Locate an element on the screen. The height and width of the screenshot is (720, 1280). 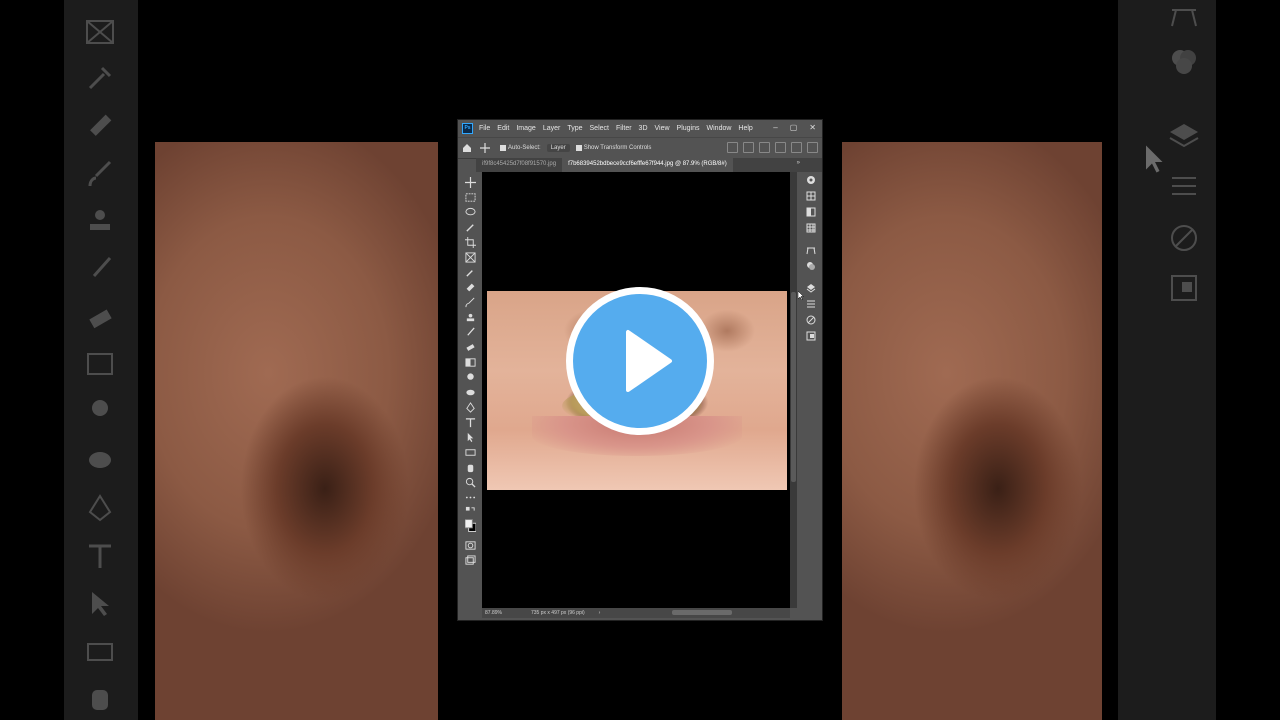
bg-path-select-icon is located at coordinates (100, 604).